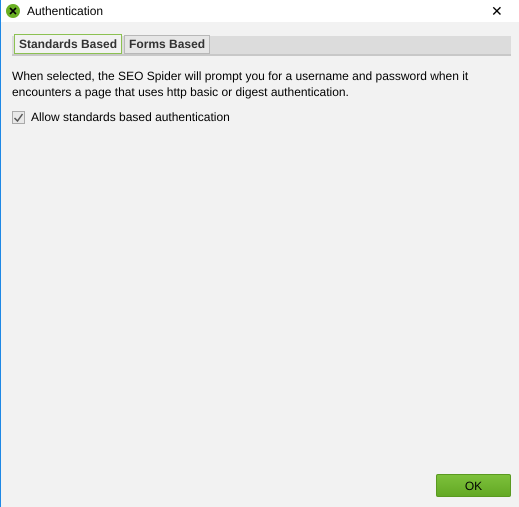  What do you see at coordinates (130, 117) in the screenshot?
I see `checkbox-label: Allow standards based authentication` at bounding box center [130, 117].